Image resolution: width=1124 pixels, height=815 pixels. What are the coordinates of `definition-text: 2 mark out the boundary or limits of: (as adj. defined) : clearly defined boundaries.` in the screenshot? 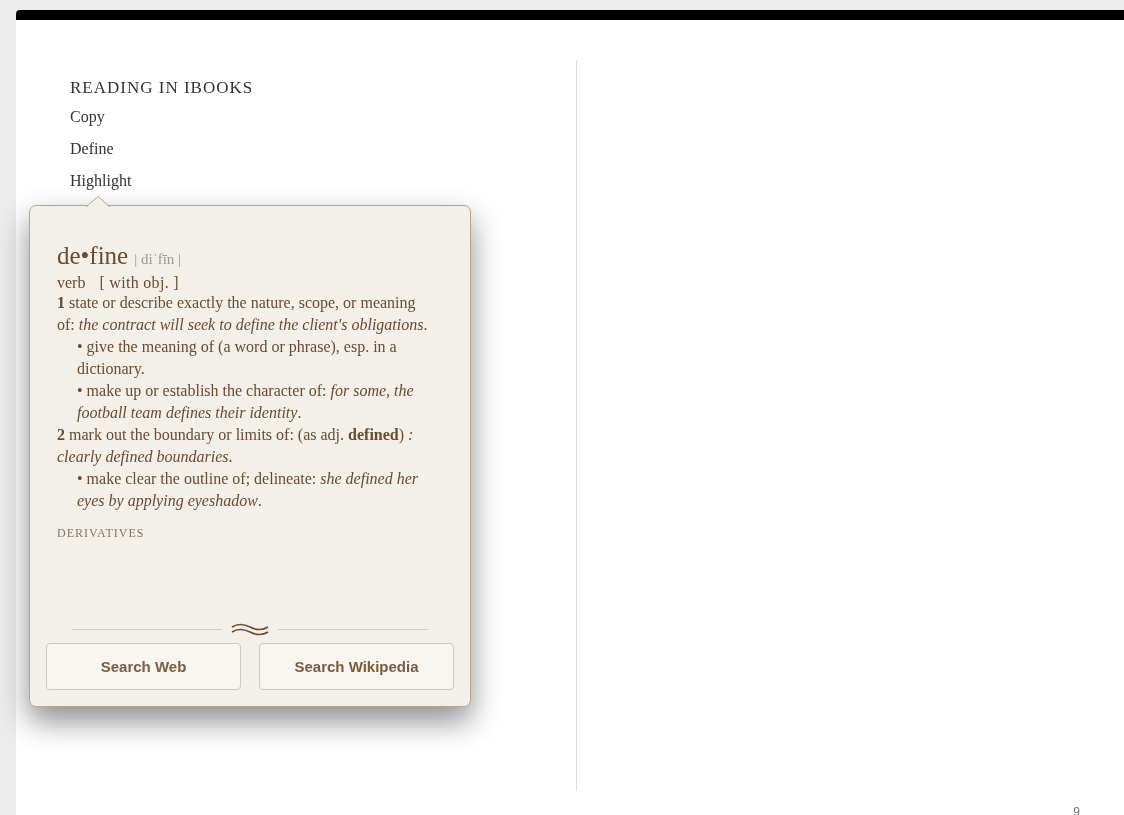 It's located at (236, 446).